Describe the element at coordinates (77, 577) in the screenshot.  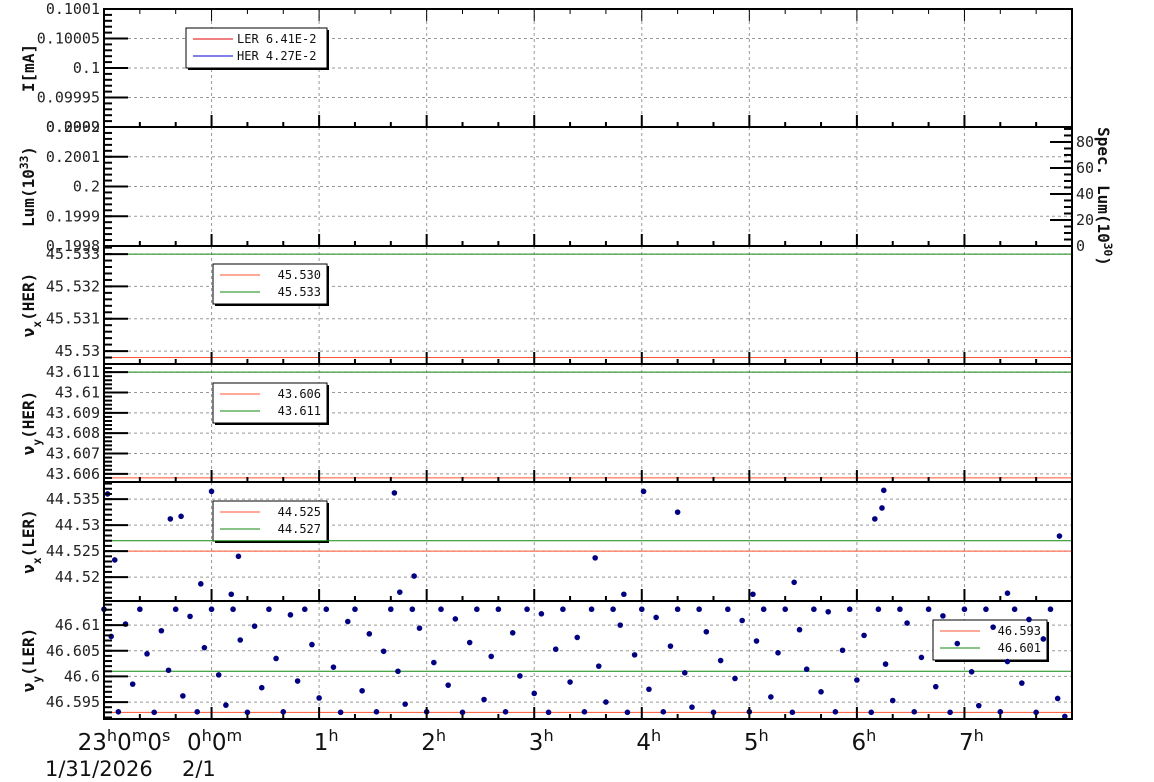
I see `y-tick-label: 44.52` at that location.